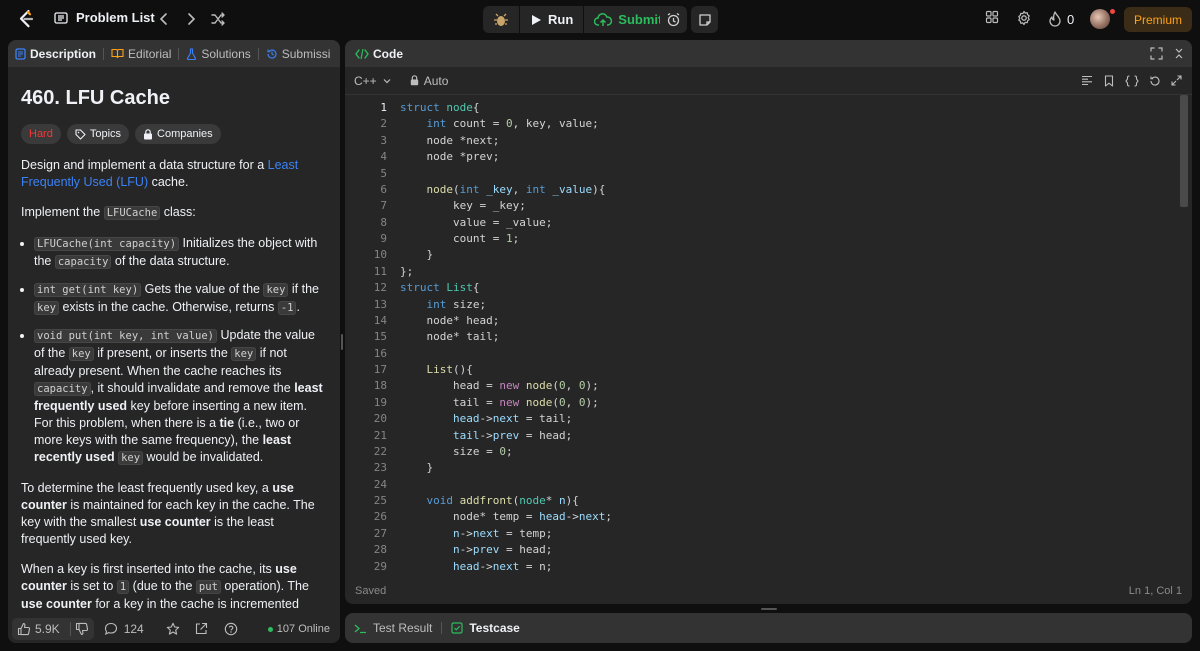 The height and width of the screenshot is (651, 1200). I want to click on bug-icon, so click(501, 20).